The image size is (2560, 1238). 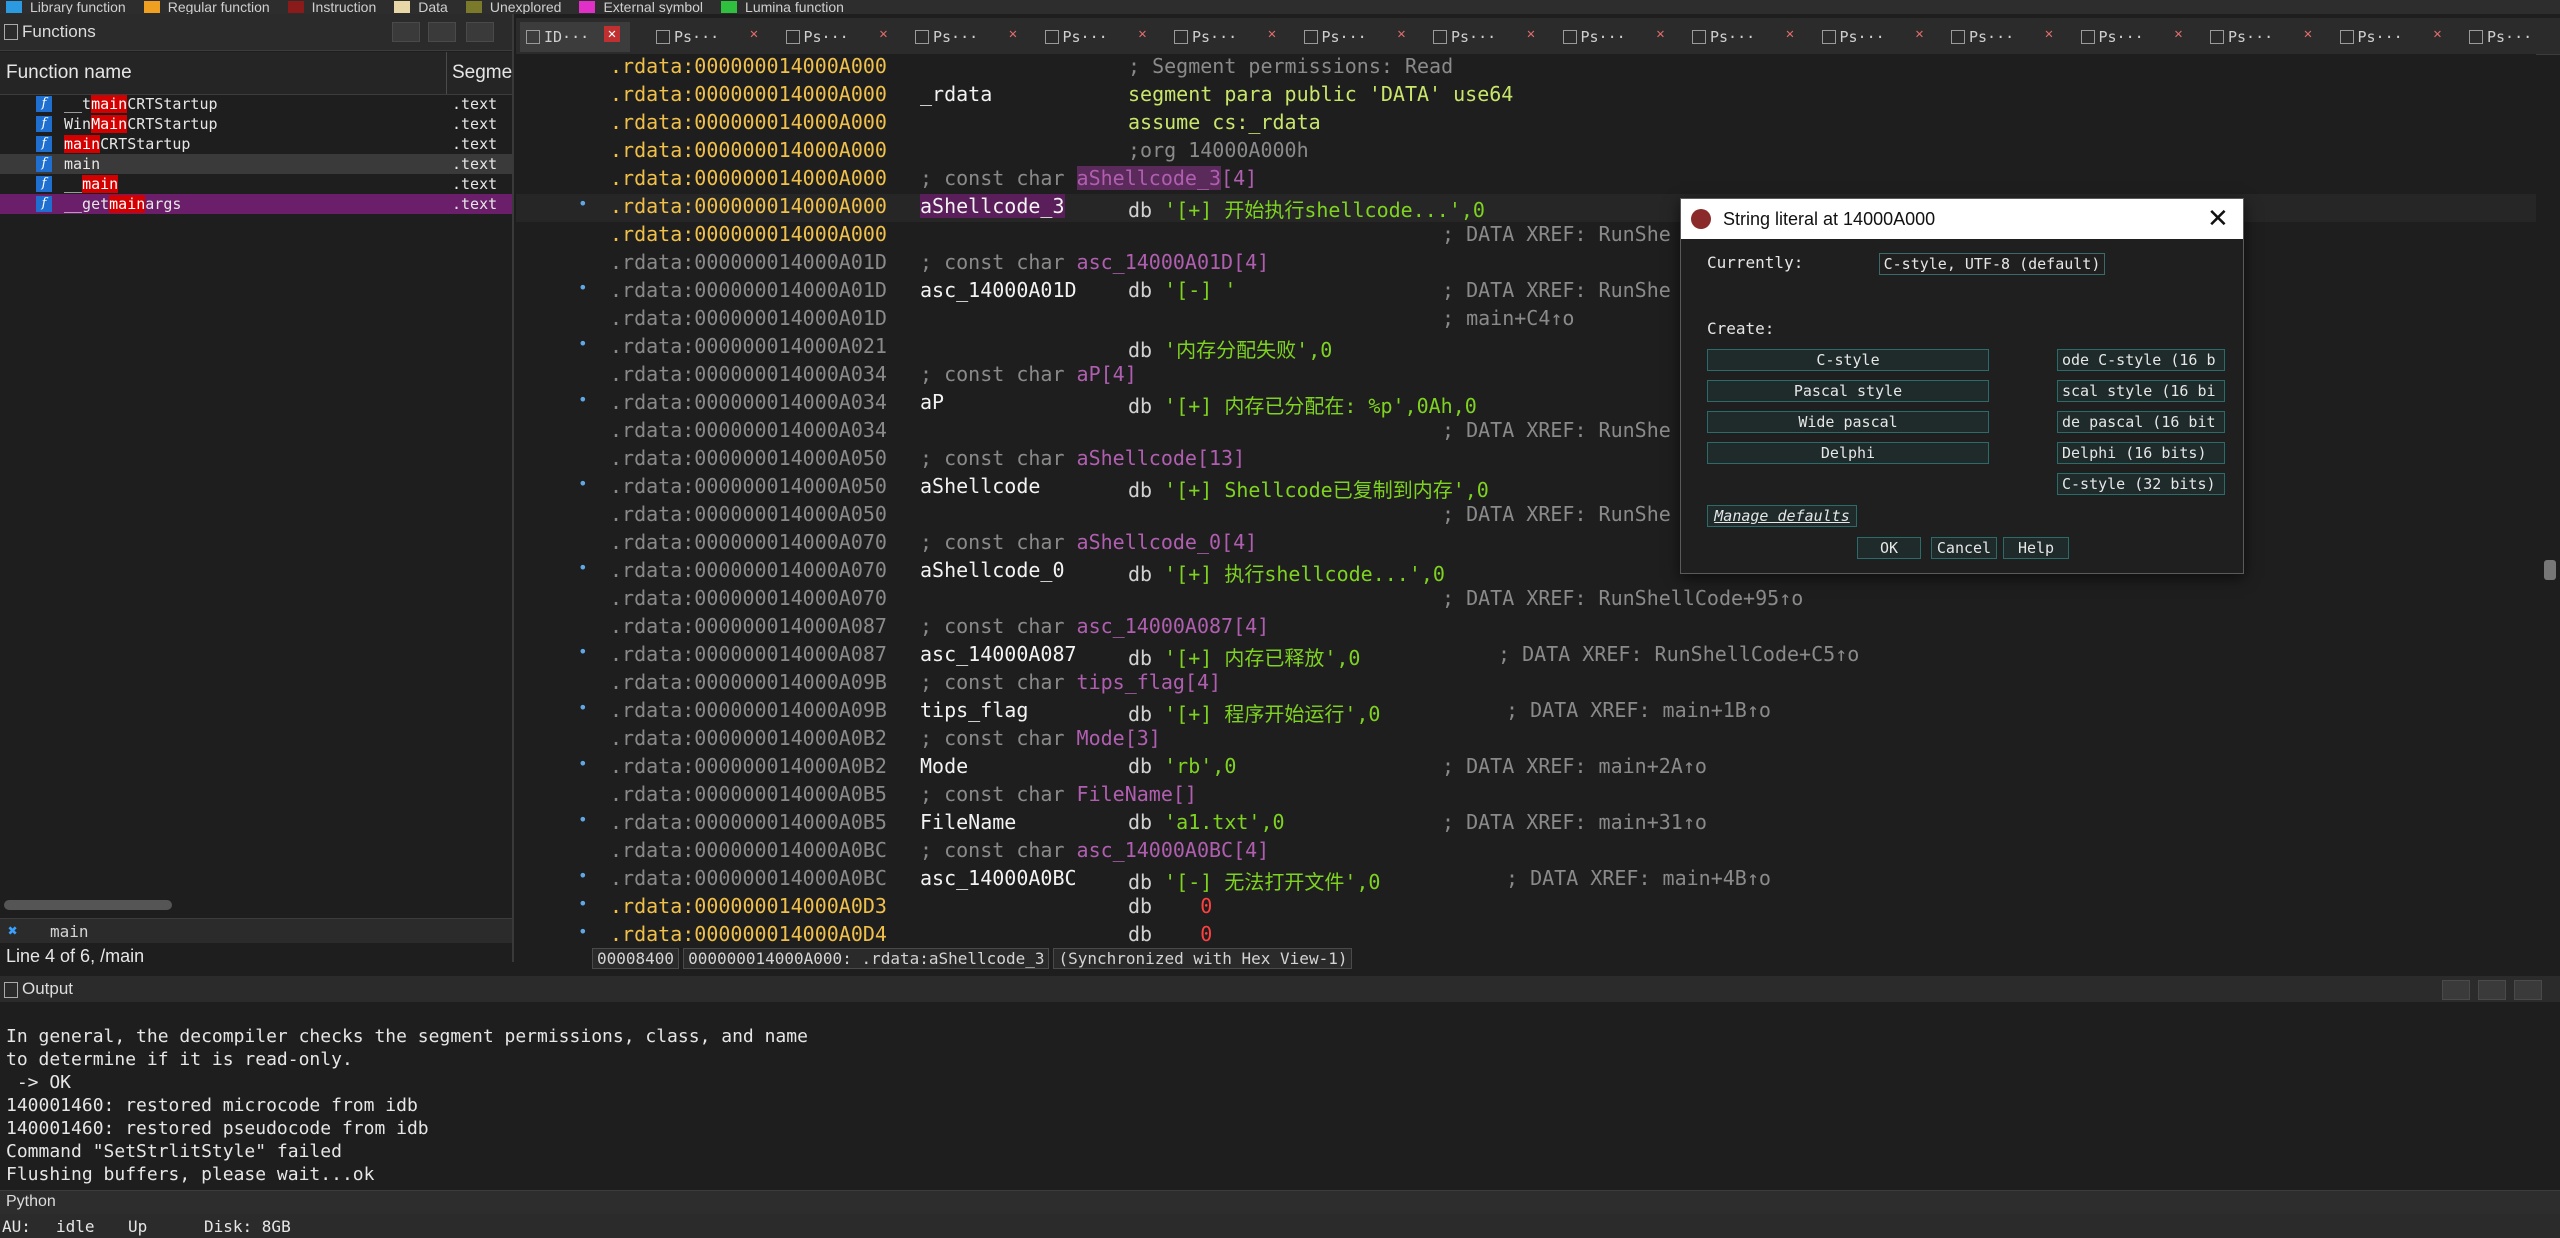 What do you see at coordinates (1848, 453) in the screenshot?
I see `create-delphi-button: Delphi` at bounding box center [1848, 453].